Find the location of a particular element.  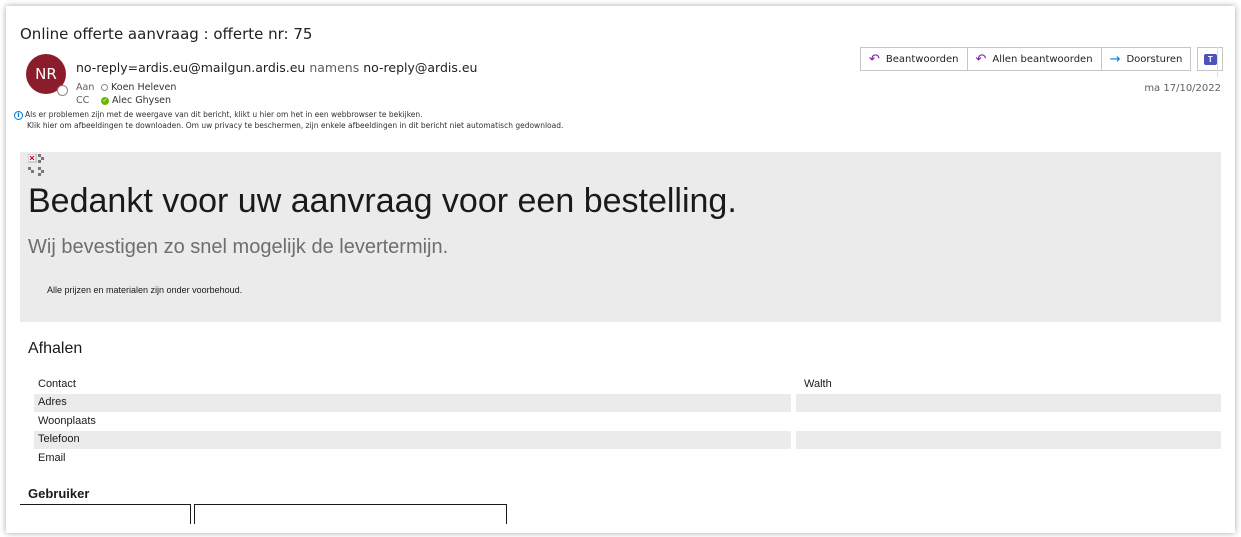

cc-label: CC is located at coordinates (83, 100).